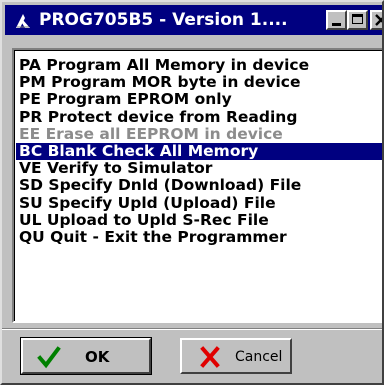 The image size is (384, 385). I want to click on cancel-button: Cancel, so click(236, 356).